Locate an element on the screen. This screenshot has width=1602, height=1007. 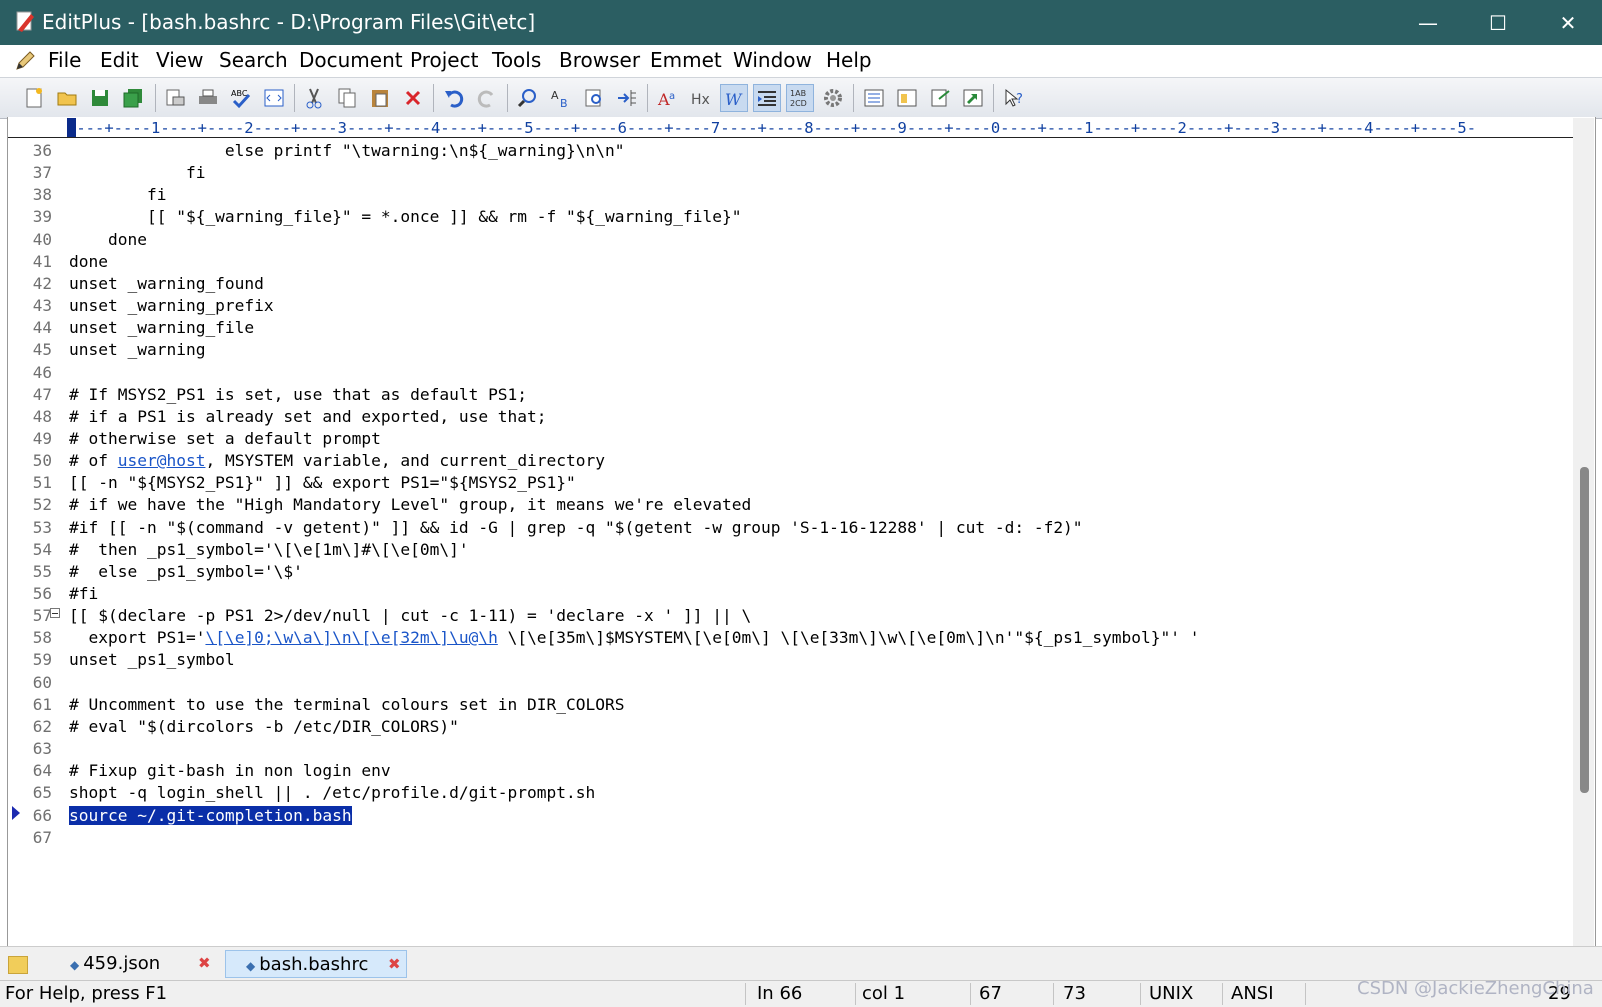
browser-view-icon is located at coordinates (274, 98).